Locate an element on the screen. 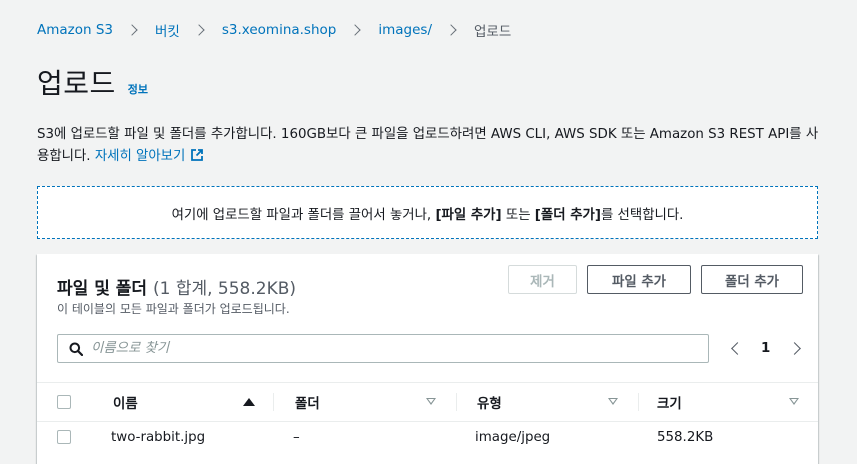  panel-subtitle: 이 테이블의 모든 파일과 폴더가 업로드됩니다. is located at coordinates (173, 309).